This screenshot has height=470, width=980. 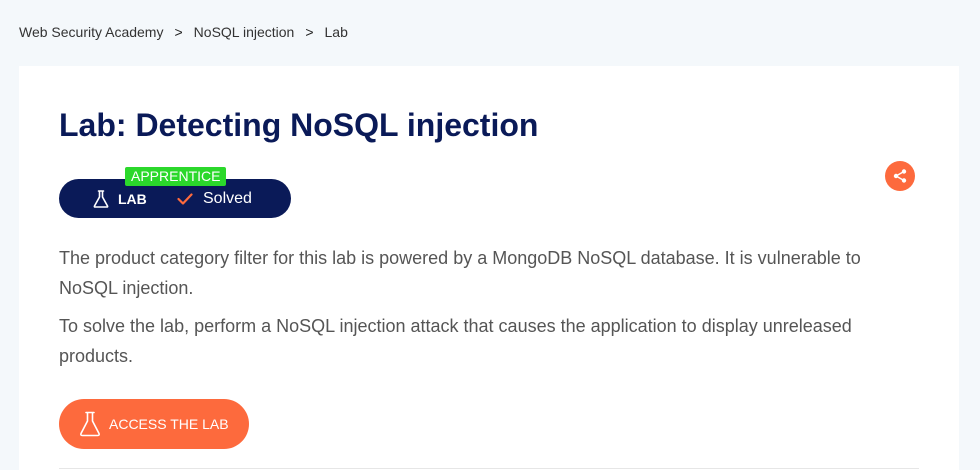 I want to click on access-lab-button: ACCESS THE LAB, so click(x=154, y=424).